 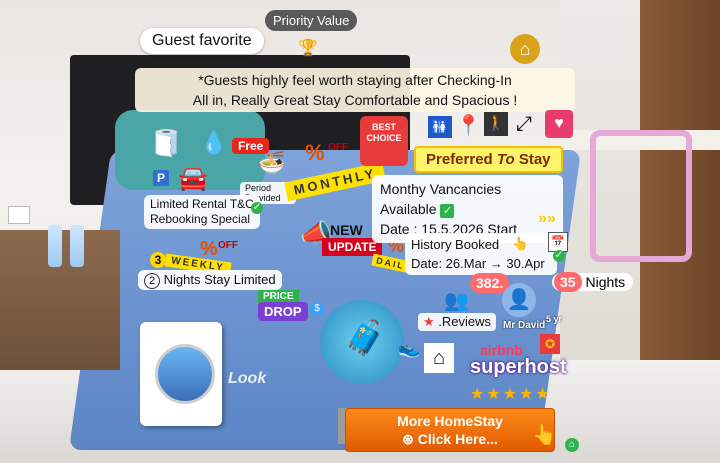 I want to click on limited-rental-box: Limited Rental T&C Rebooking Special, so click(x=202, y=212).